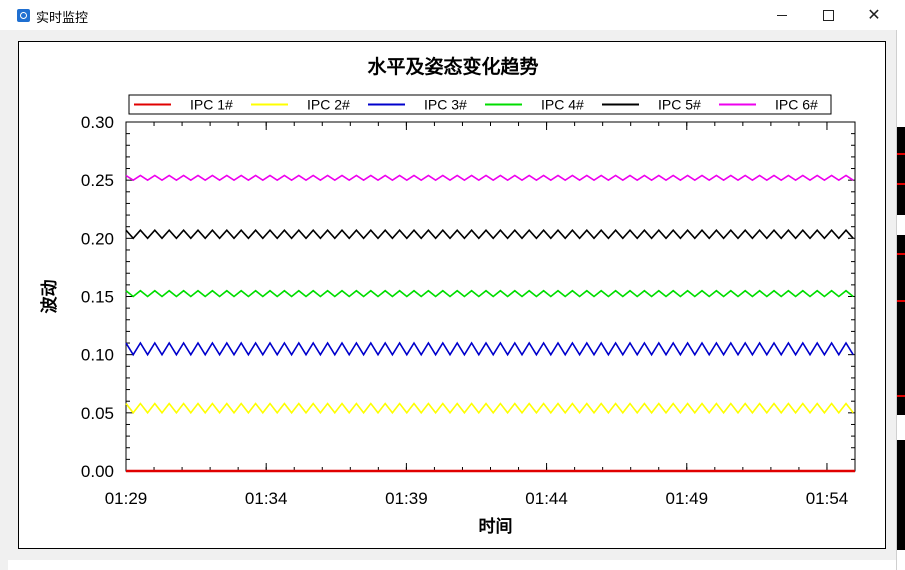 This screenshot has width=905, height=570. I want to click on x-axis-title: 时间, so click(496, 526).